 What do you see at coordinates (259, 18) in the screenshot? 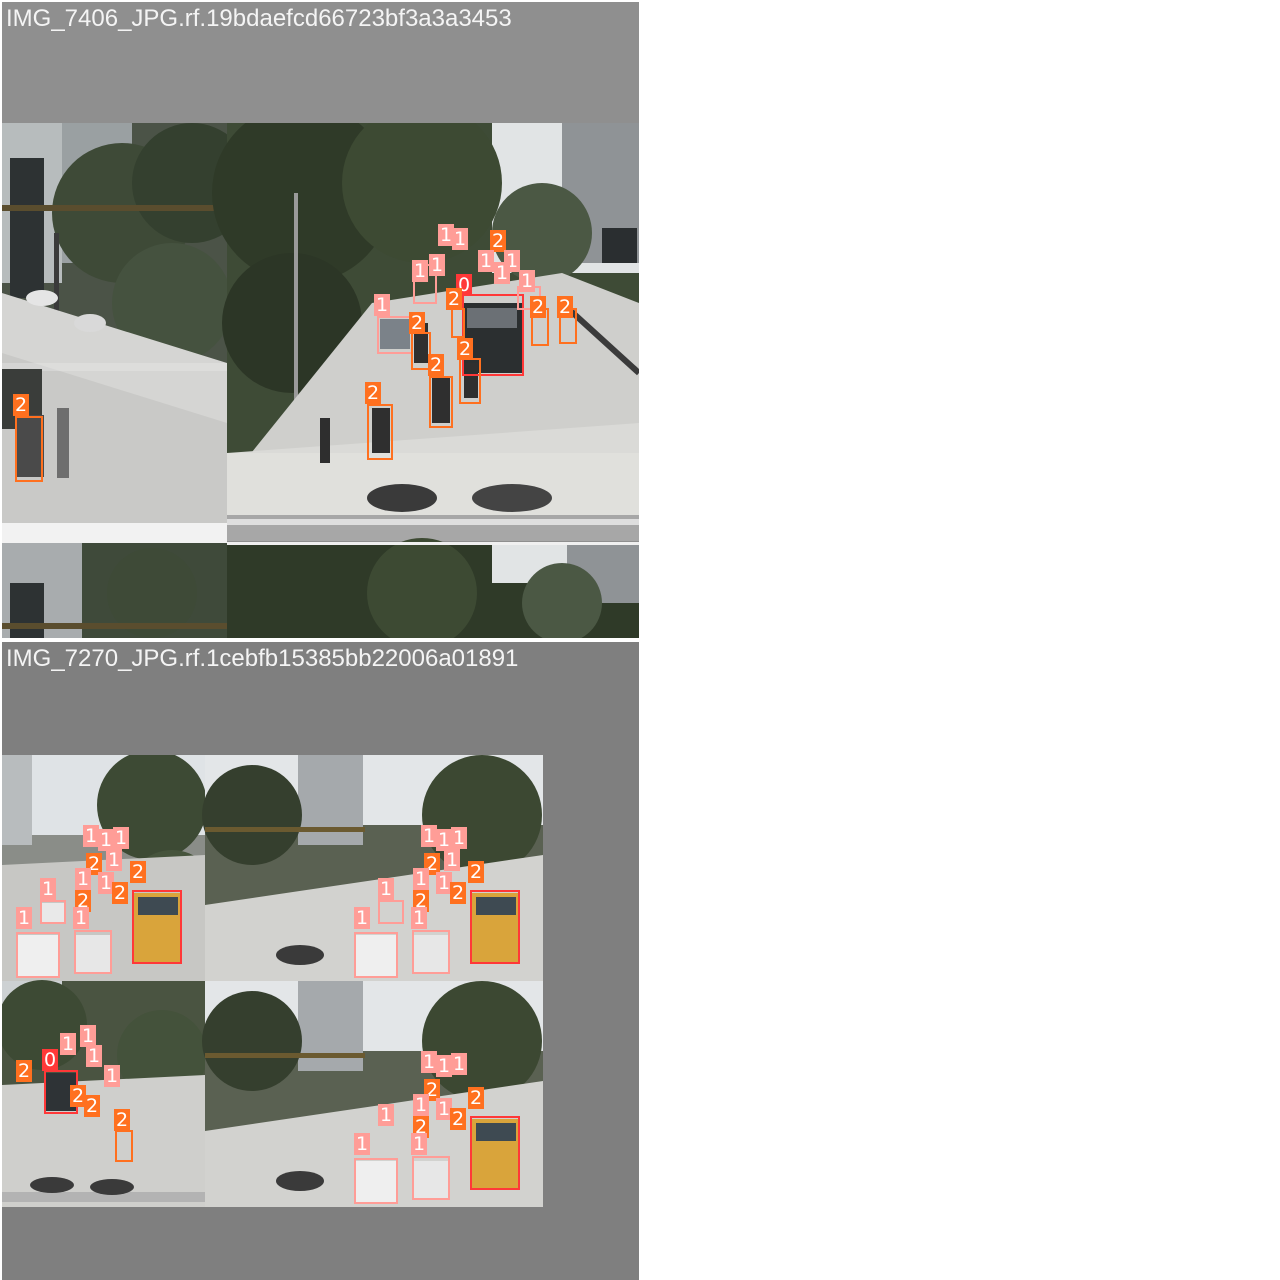
I see `panel-title: IMG_7406_JPG.rf.19bdaefcd66723bf3a3a3453` at bounding box center [259, 18].